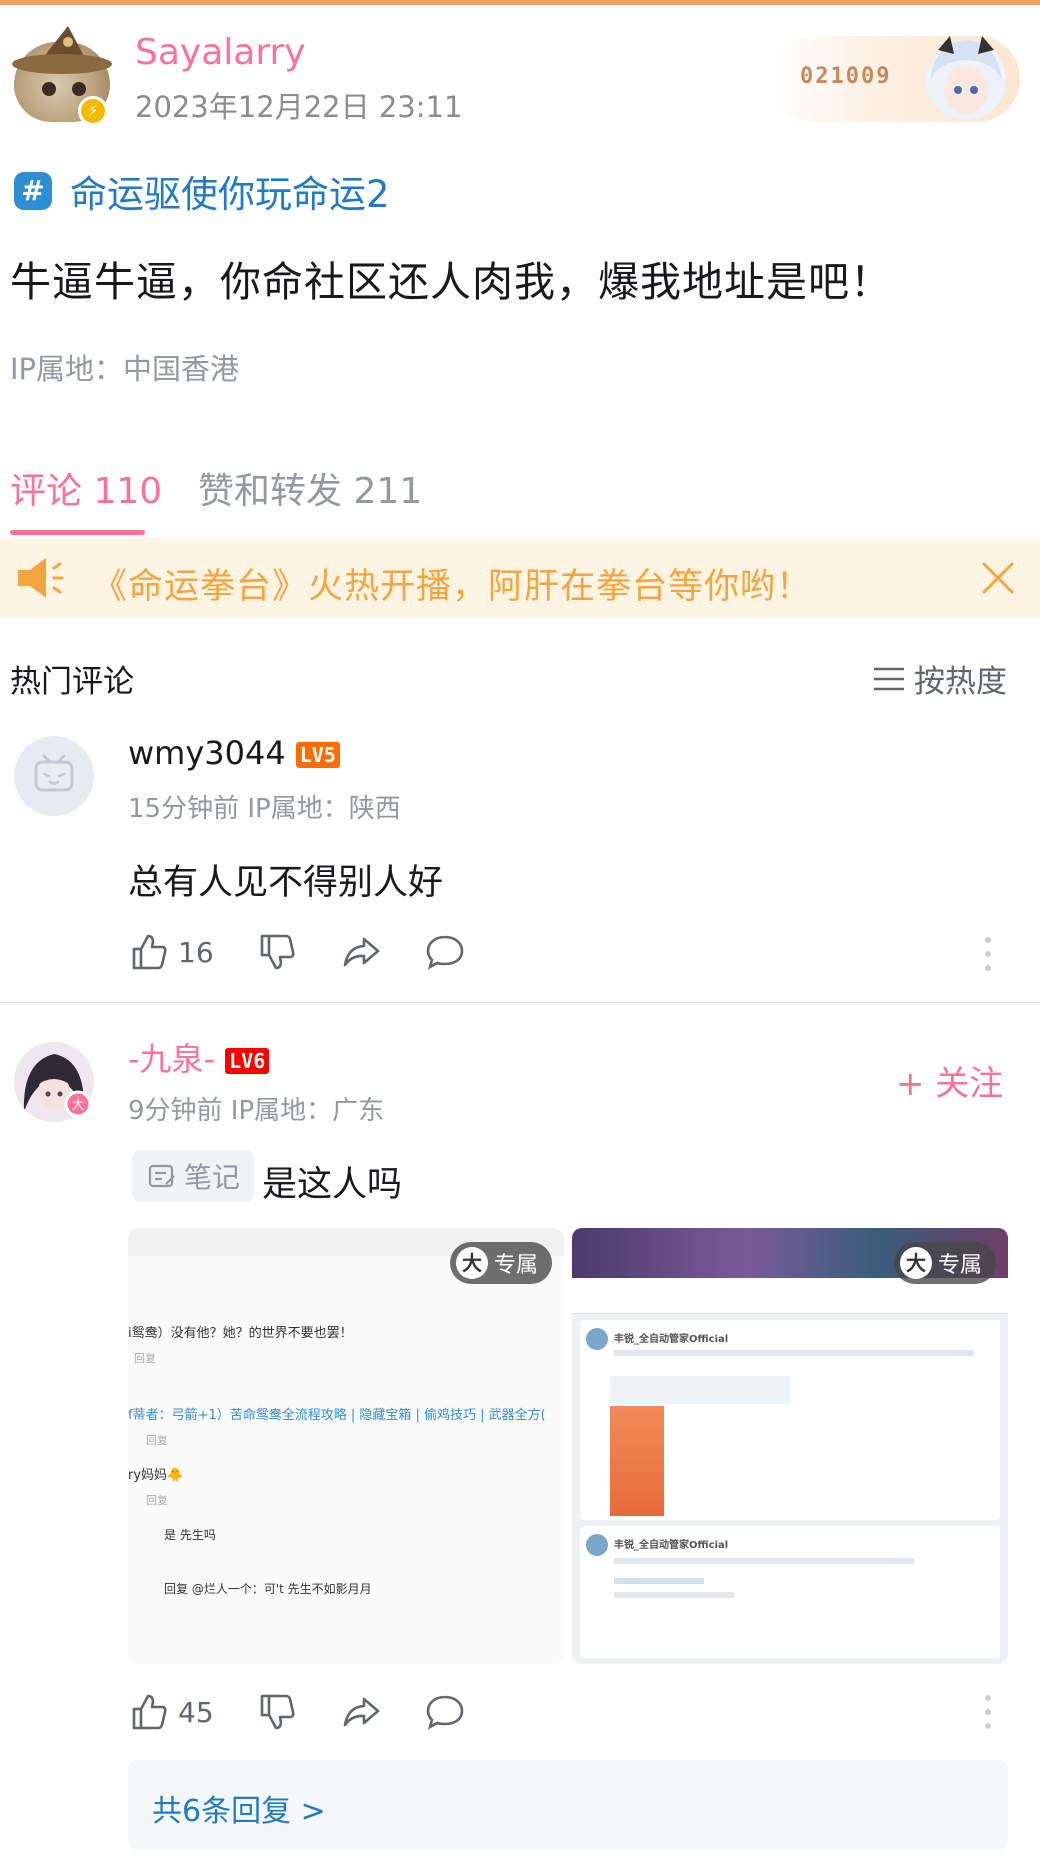 This screenshot has height=1868, width=1040. I want to click on post-body: 牛逼牛逼，你命社区还人肉我，爆我地址是吧！, so click(451, 282).